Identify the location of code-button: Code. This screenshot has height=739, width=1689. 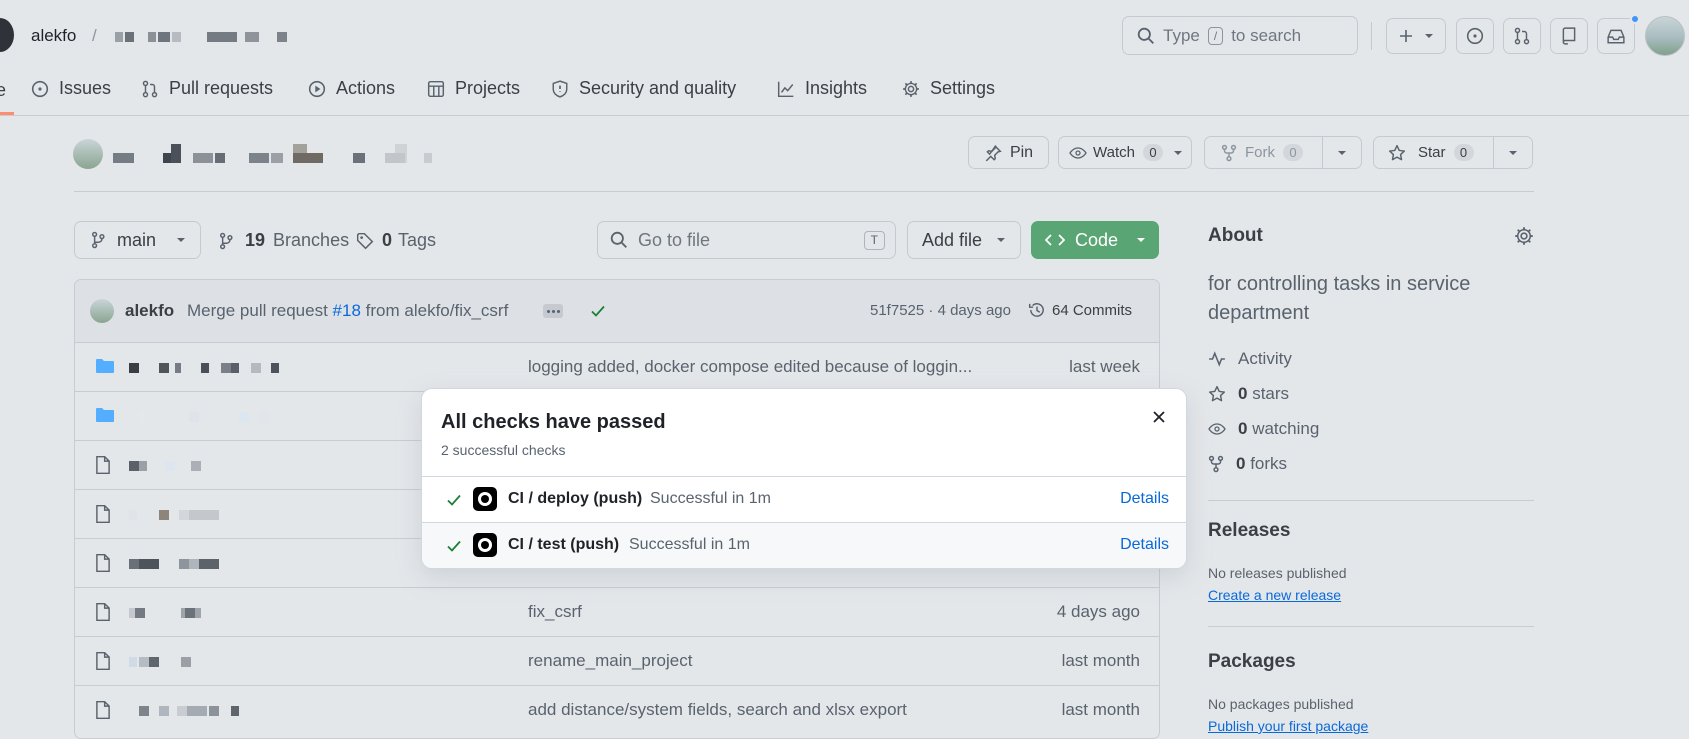
(1095, 240).